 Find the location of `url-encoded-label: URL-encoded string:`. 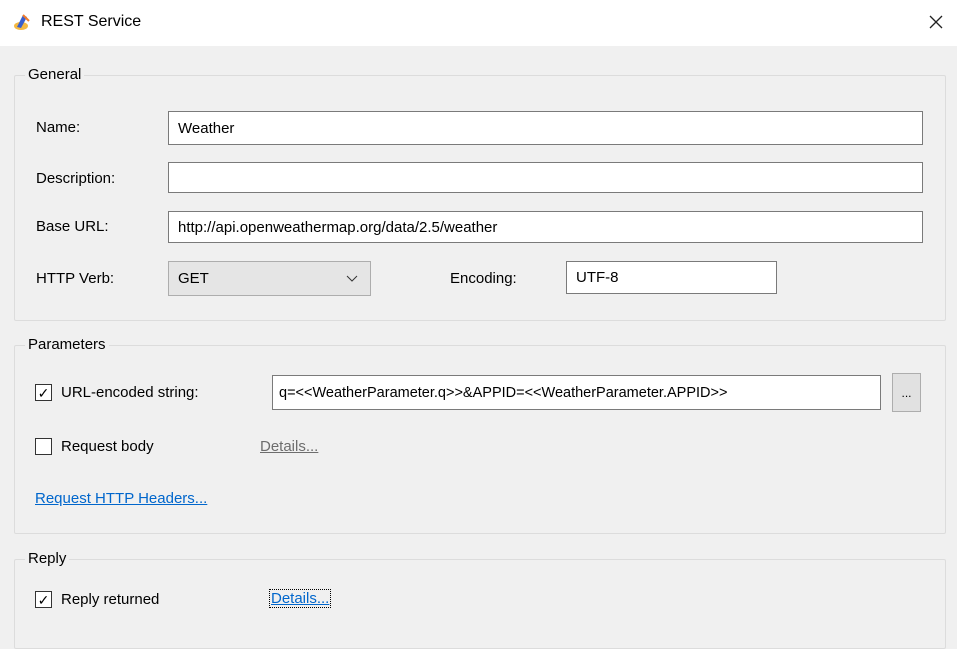

url-encoded-label: URL-encoded string: is located at coordinates (130, 392).